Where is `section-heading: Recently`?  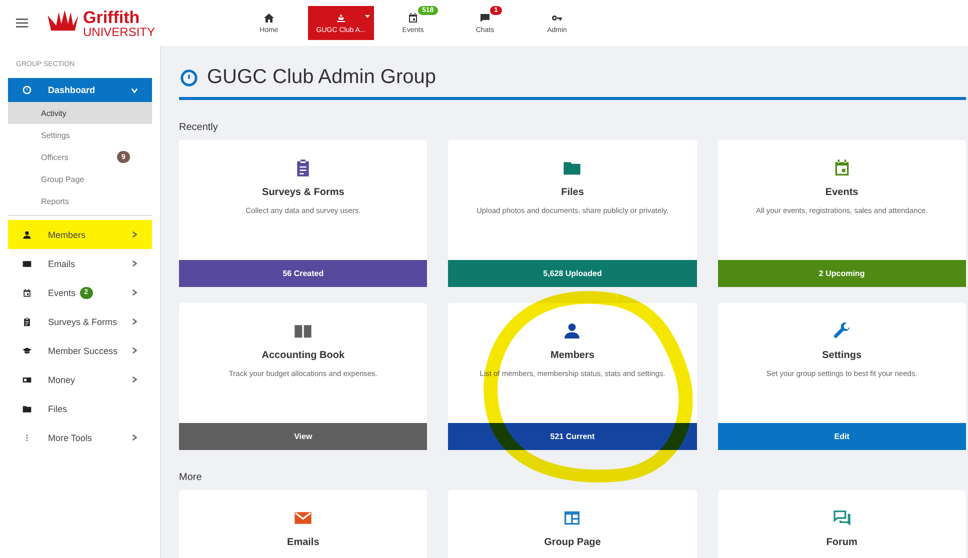
section-heading: Recently is located at coordinates (199, 128).